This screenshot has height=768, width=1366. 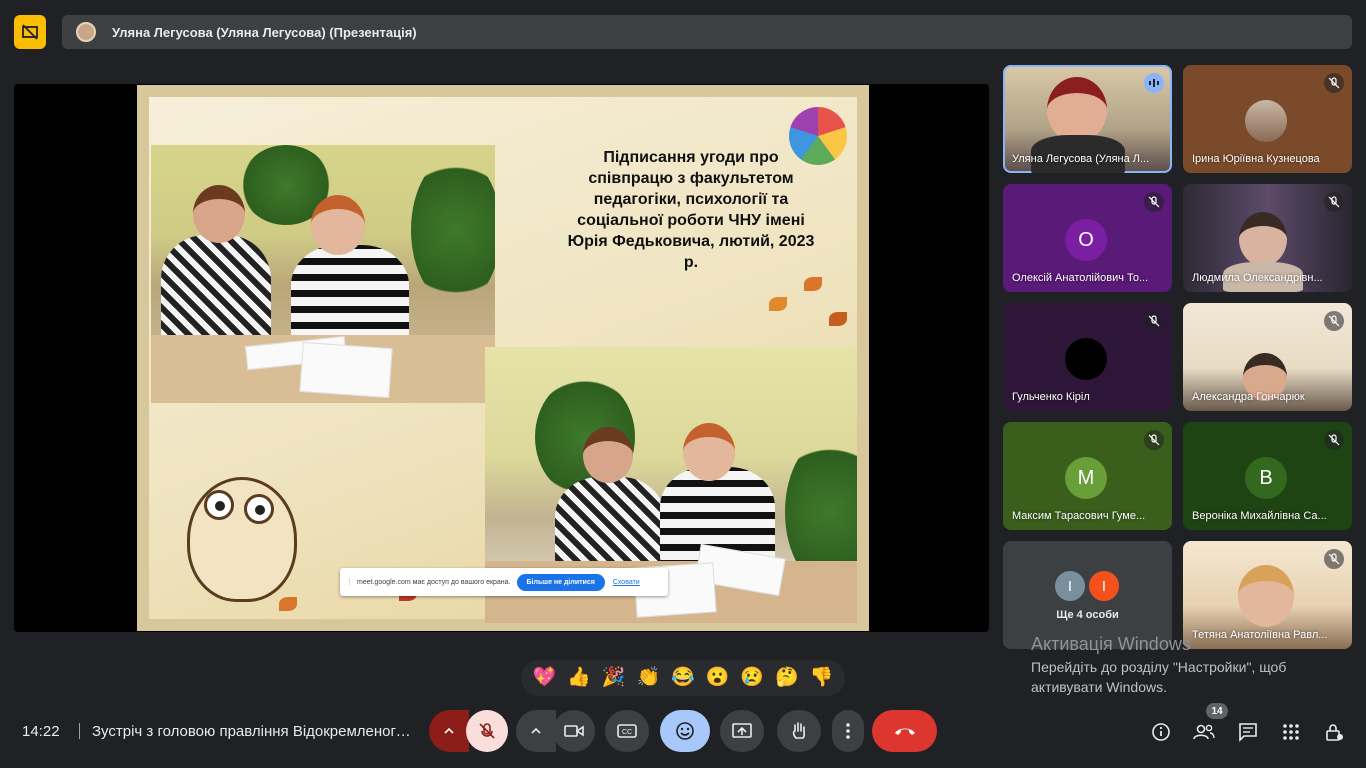 I want to click on raise-hand-button, so click(x=799, y=731).